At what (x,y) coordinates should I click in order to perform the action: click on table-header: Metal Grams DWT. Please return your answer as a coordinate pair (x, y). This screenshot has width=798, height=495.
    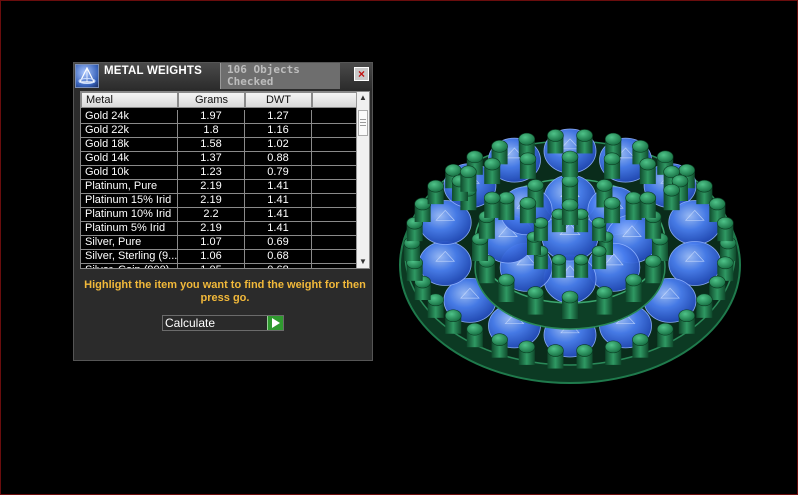
    Looking at the image, I should click on (219, 100).